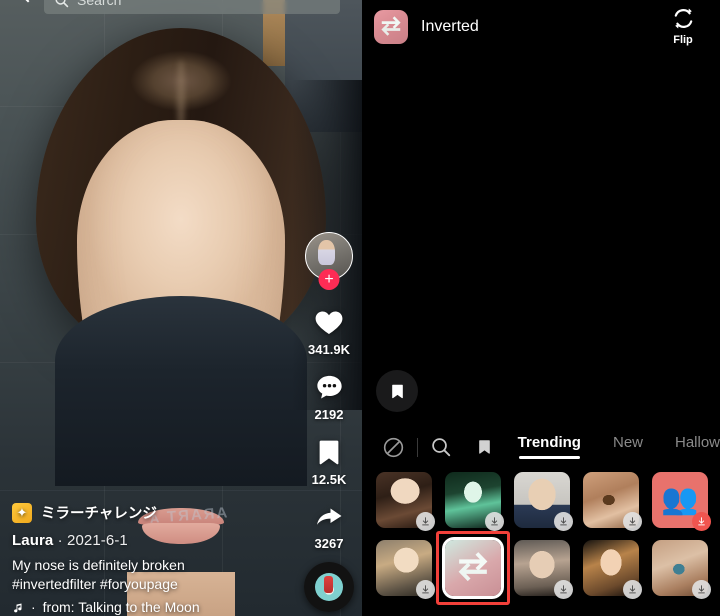  I want to click on no-effect-icon, so click(393, 447).